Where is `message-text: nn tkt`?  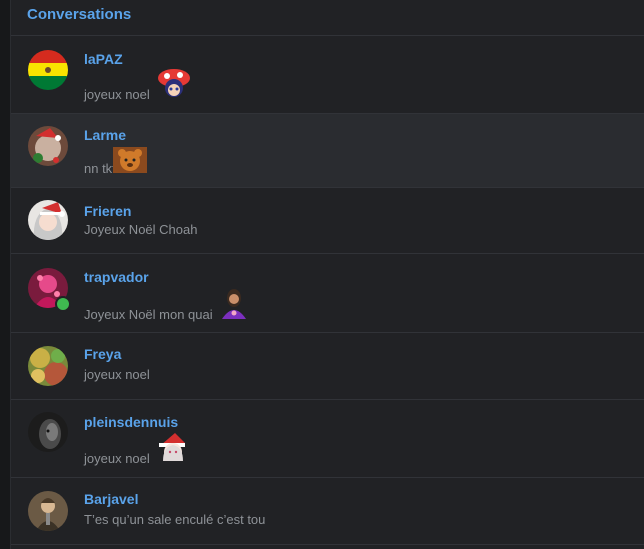 message-text: nn tkt is located at coordinates (100, 168).